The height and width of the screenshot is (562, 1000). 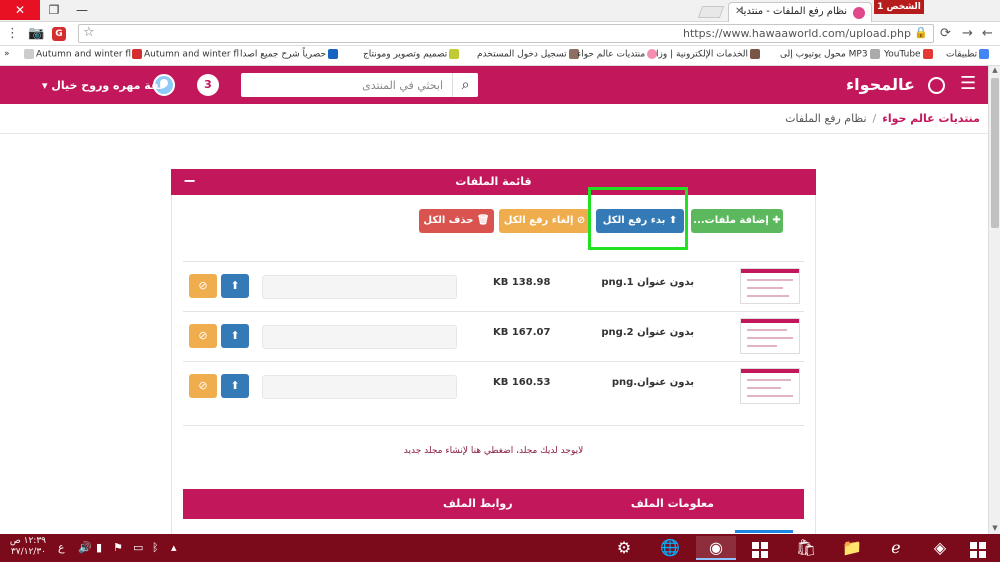 What do you see at coordinates (61, 547) in the screenshot?
I see `language-indicator: ع` at bounding box center [61, 547].